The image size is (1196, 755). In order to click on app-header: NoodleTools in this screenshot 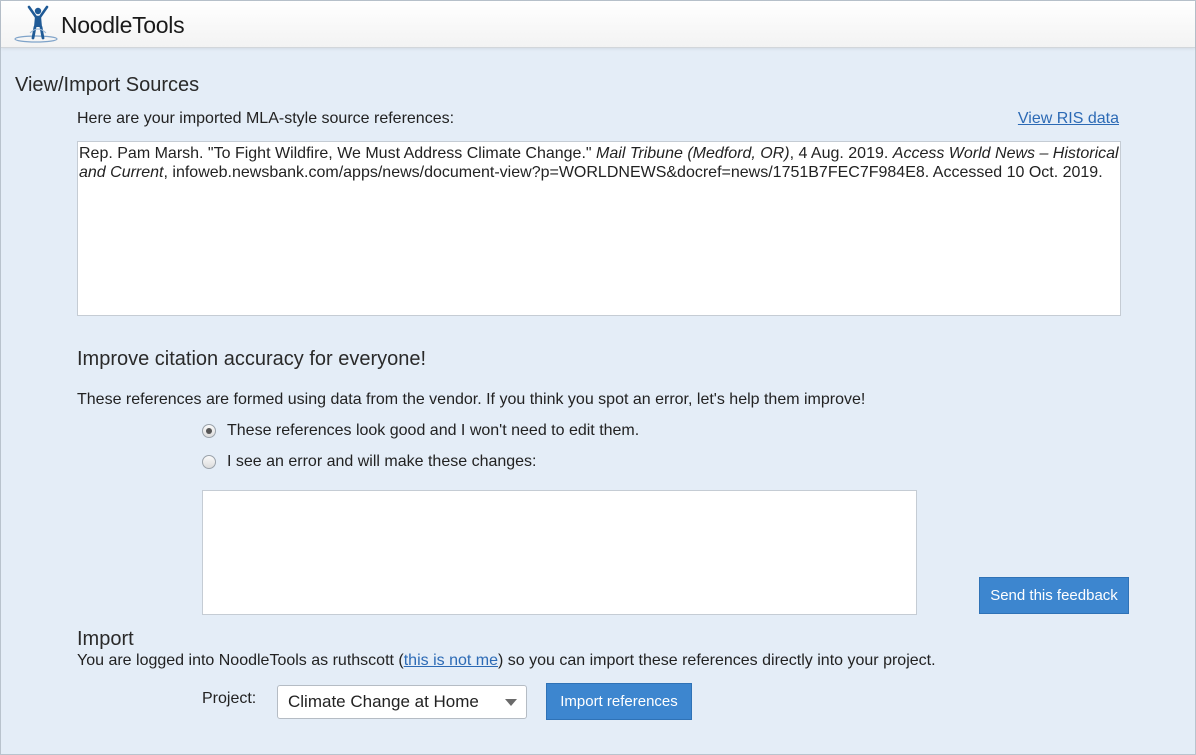, I will do `click(598, 24)`.